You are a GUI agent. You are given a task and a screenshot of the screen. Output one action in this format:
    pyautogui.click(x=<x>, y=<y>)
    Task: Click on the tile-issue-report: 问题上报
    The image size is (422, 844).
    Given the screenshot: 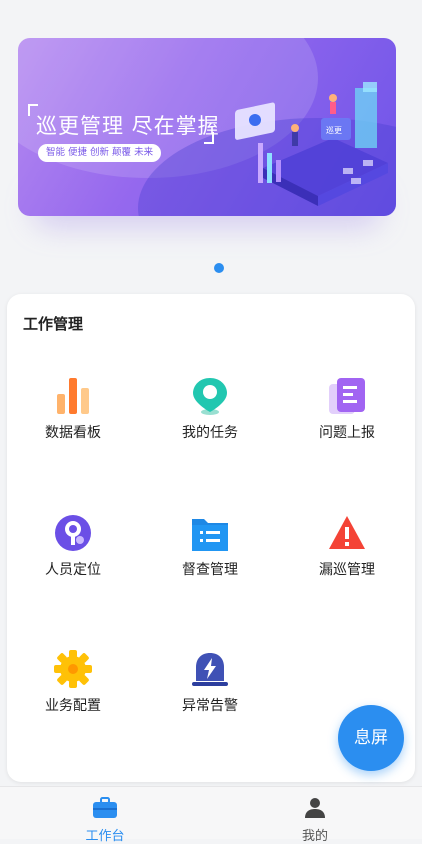 What is the action you would take?
    pyautogui.click(x=347, y=416)
    